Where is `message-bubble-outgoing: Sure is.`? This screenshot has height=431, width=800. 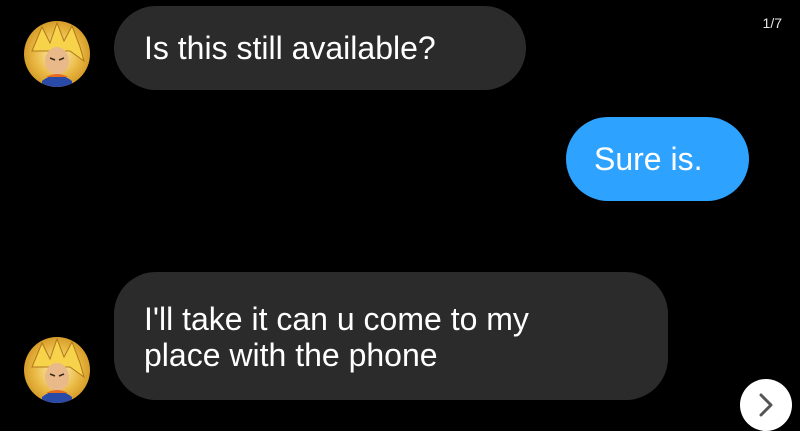 message-bubble-outgoing: Sure is. is located at coordinates (657, 159).